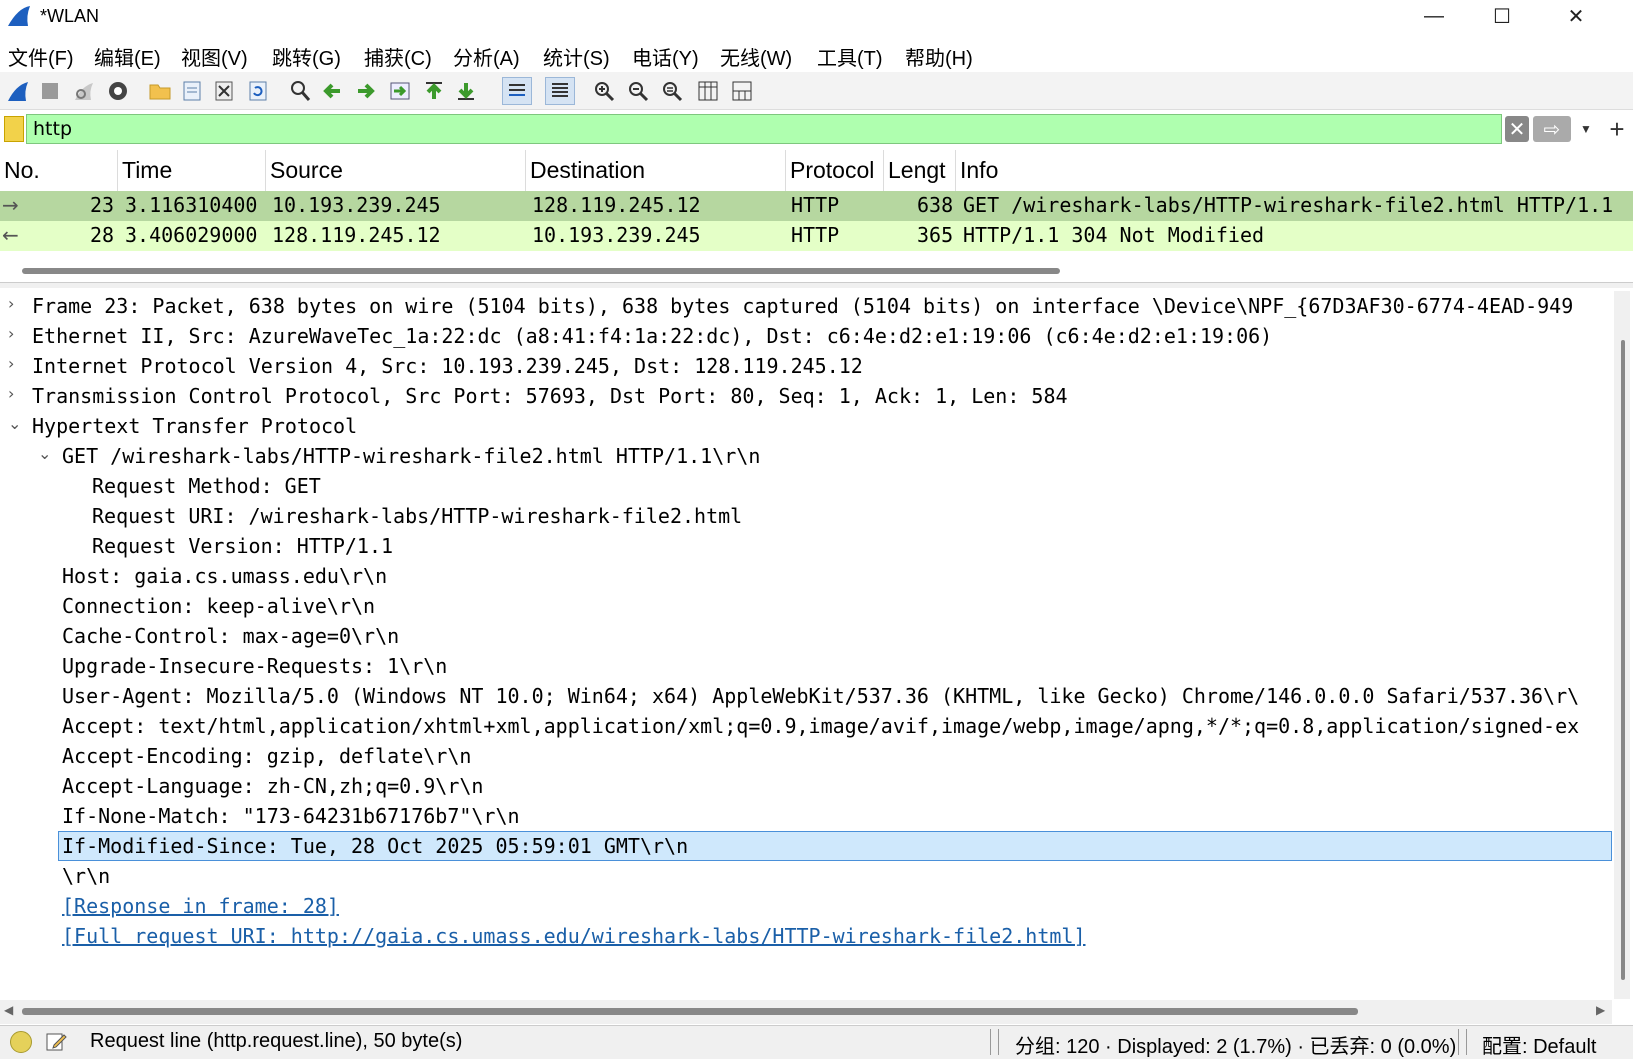  I want to click on restart-capture-icon, so click(84, 91).